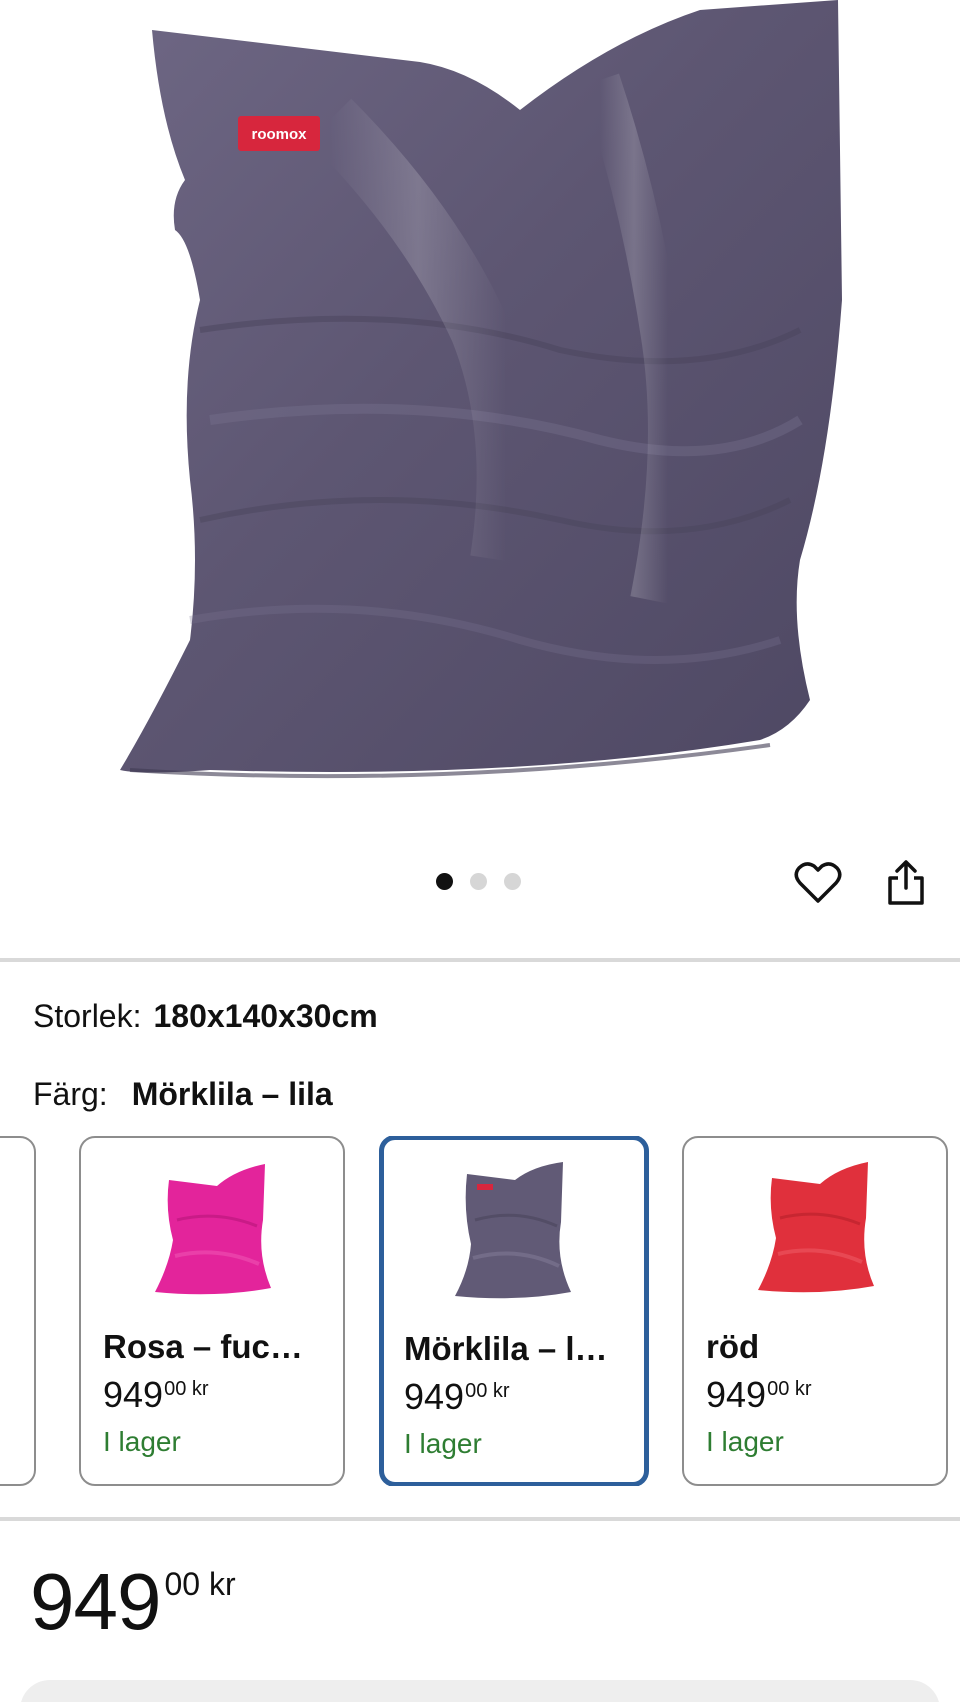  I want to click on favorite-button, so click(818, 883).